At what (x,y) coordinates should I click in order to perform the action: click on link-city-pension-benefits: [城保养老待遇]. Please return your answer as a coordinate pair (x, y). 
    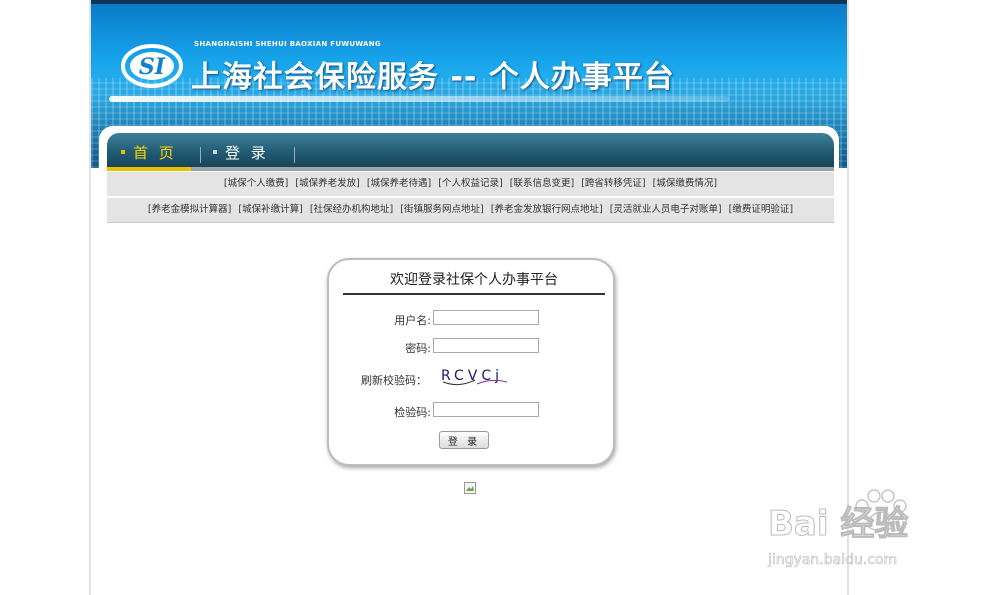
    Looking at the image, I should click on (399, 183).